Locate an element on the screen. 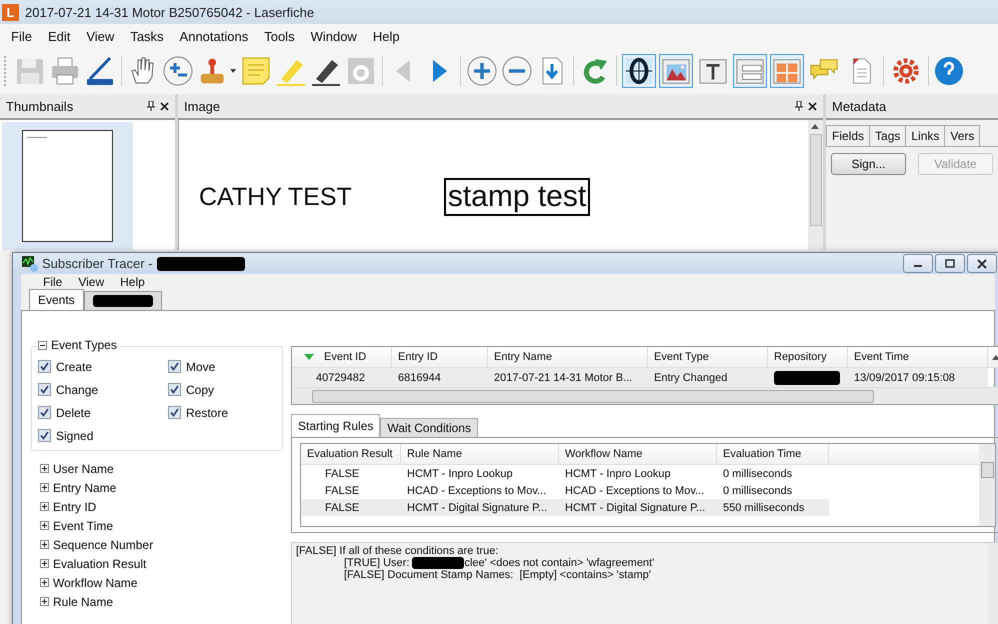  pane-title: Metadata is located at coordinates (859, 106).